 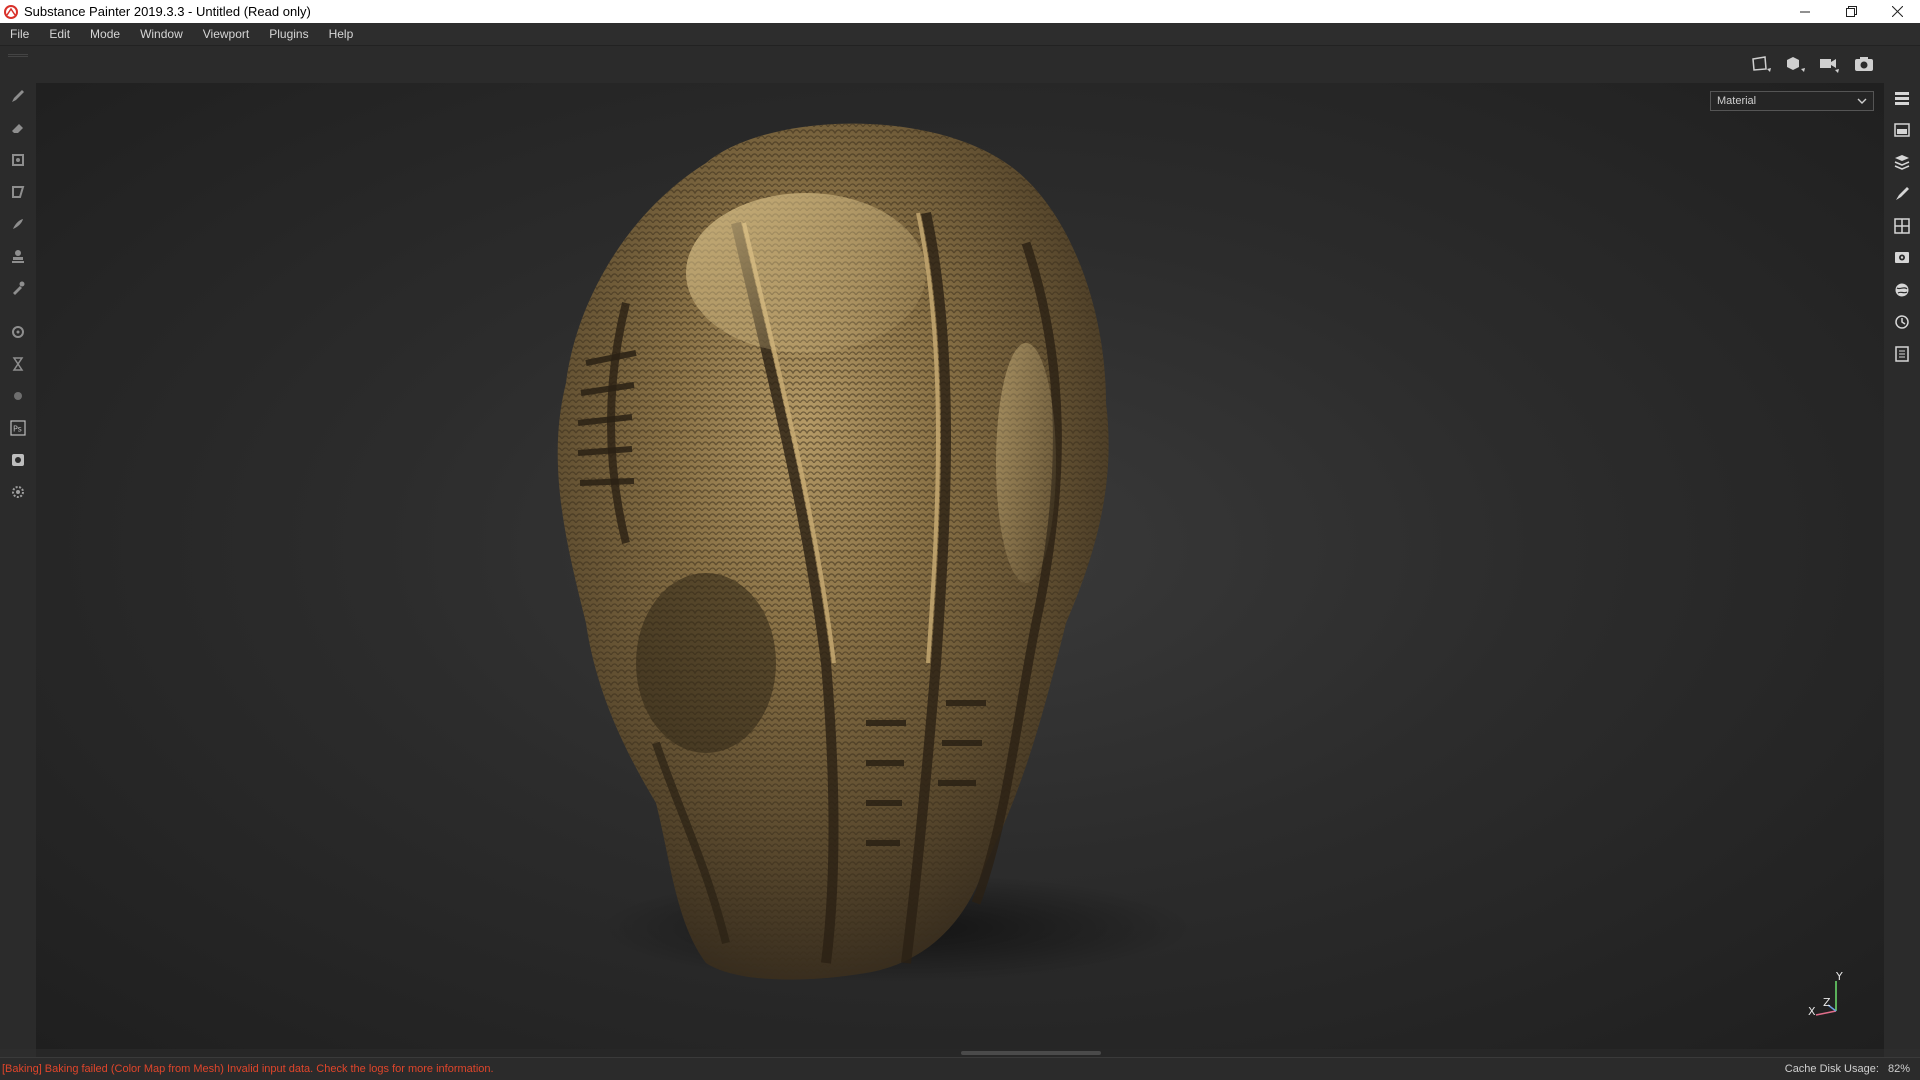 What do you see at coordinates (1830, 64) in the screenshot?
I see `camera-icon` at bounding box center [1830, 64].